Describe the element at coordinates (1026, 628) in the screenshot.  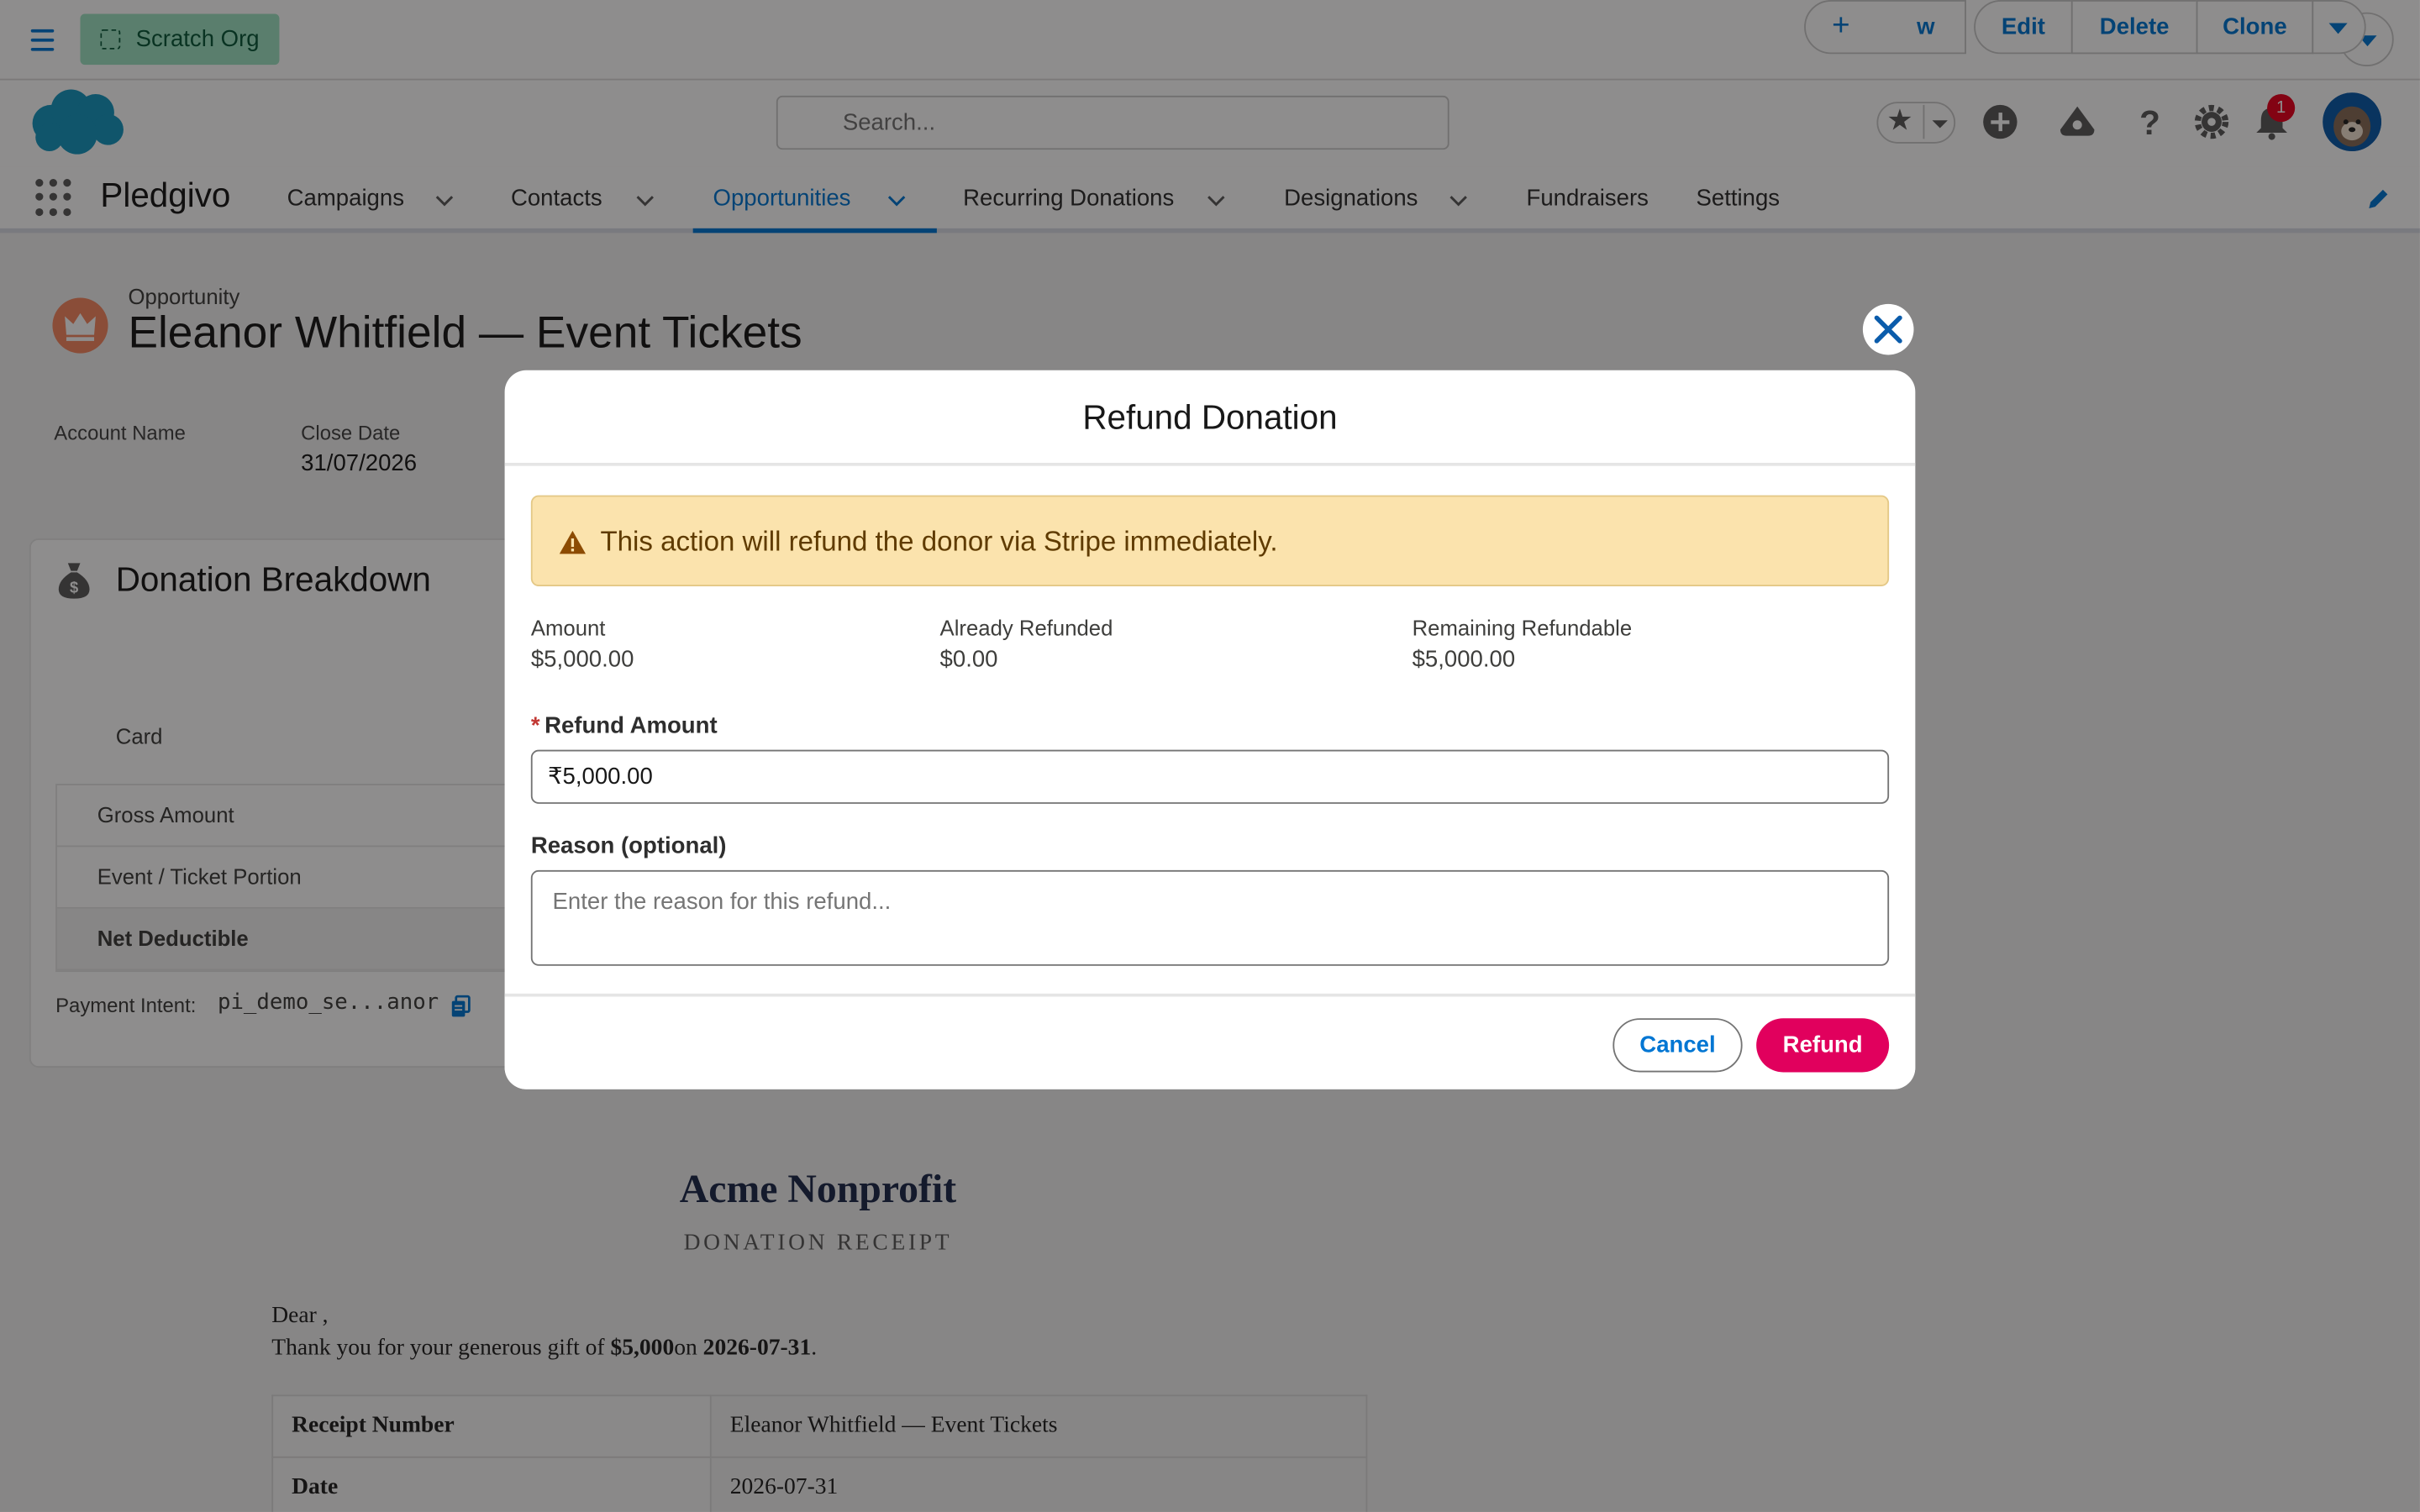
I see `stat-label-already-refunded: Already Refunded` at that location.